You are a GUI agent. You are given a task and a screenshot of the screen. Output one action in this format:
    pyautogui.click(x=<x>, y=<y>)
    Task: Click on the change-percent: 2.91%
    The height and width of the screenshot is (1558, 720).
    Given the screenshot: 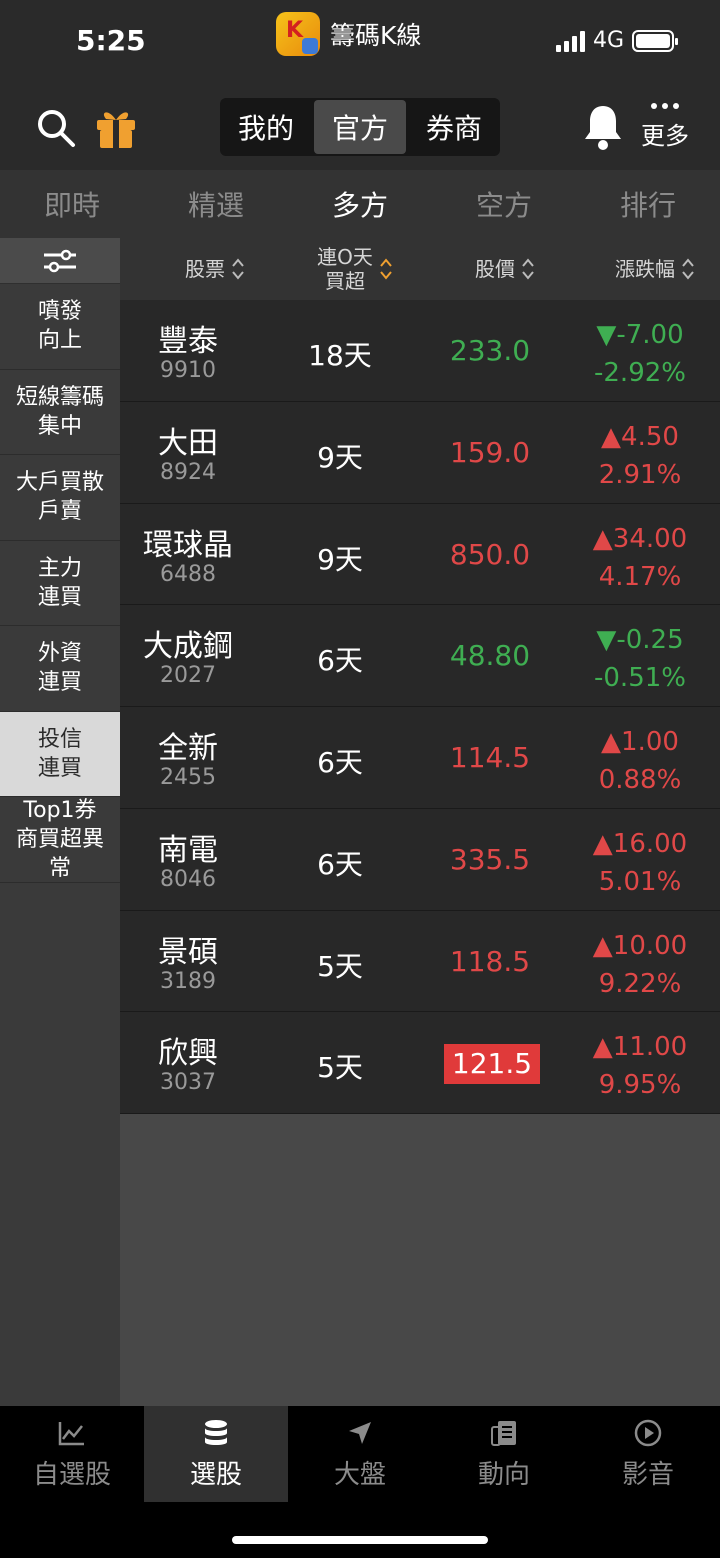 What is the action you would take?
    pyautogui.click(x=640, y=474)
    